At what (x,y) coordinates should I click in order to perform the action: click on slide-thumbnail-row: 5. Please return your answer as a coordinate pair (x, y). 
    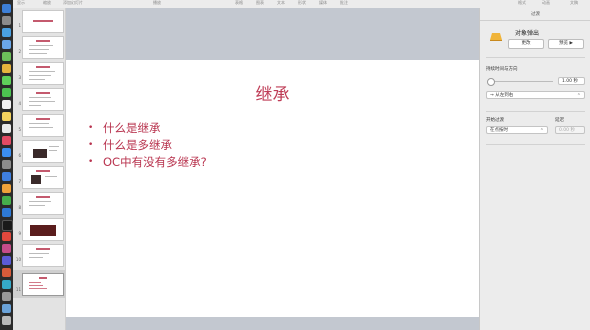
    Looking at the image, I should click on (39, 124).